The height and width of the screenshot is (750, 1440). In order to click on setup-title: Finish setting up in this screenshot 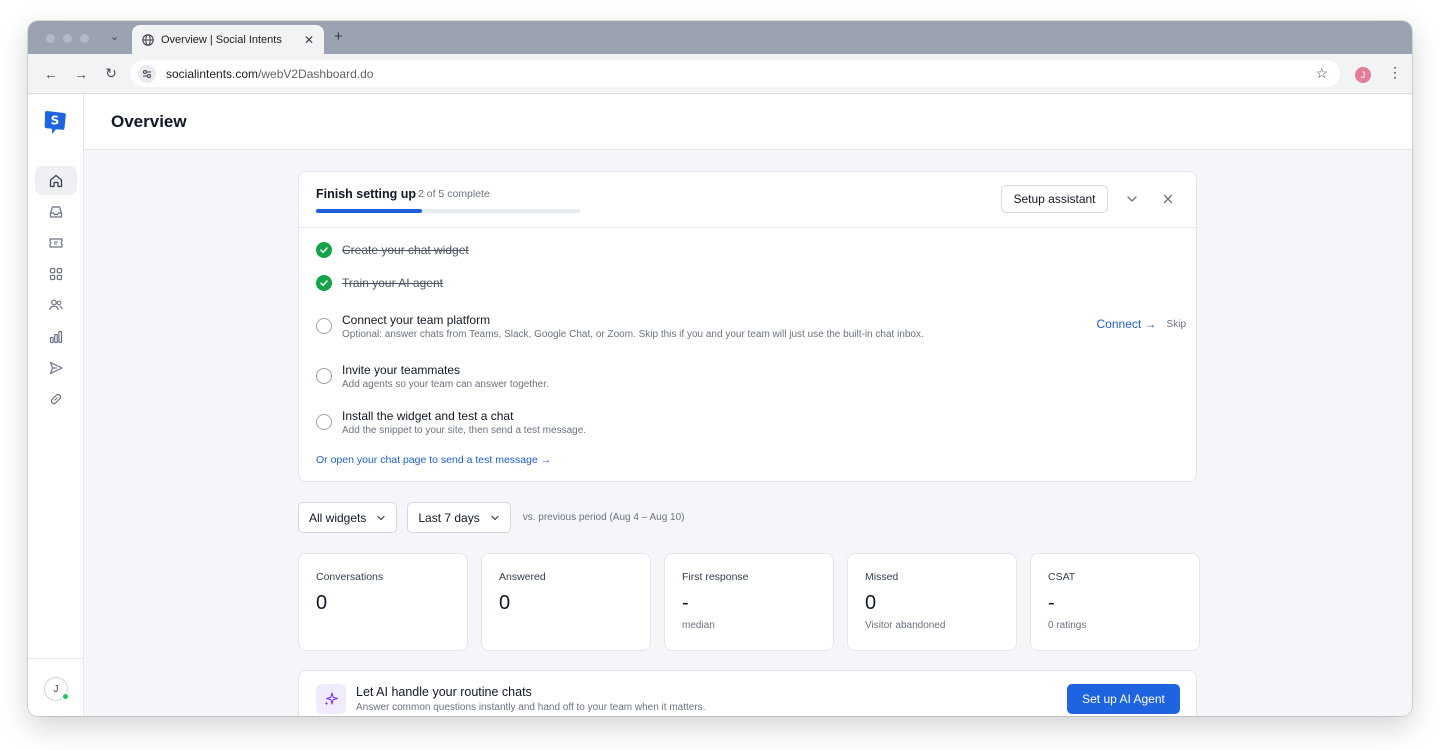, I will do `click(366, 194)`.